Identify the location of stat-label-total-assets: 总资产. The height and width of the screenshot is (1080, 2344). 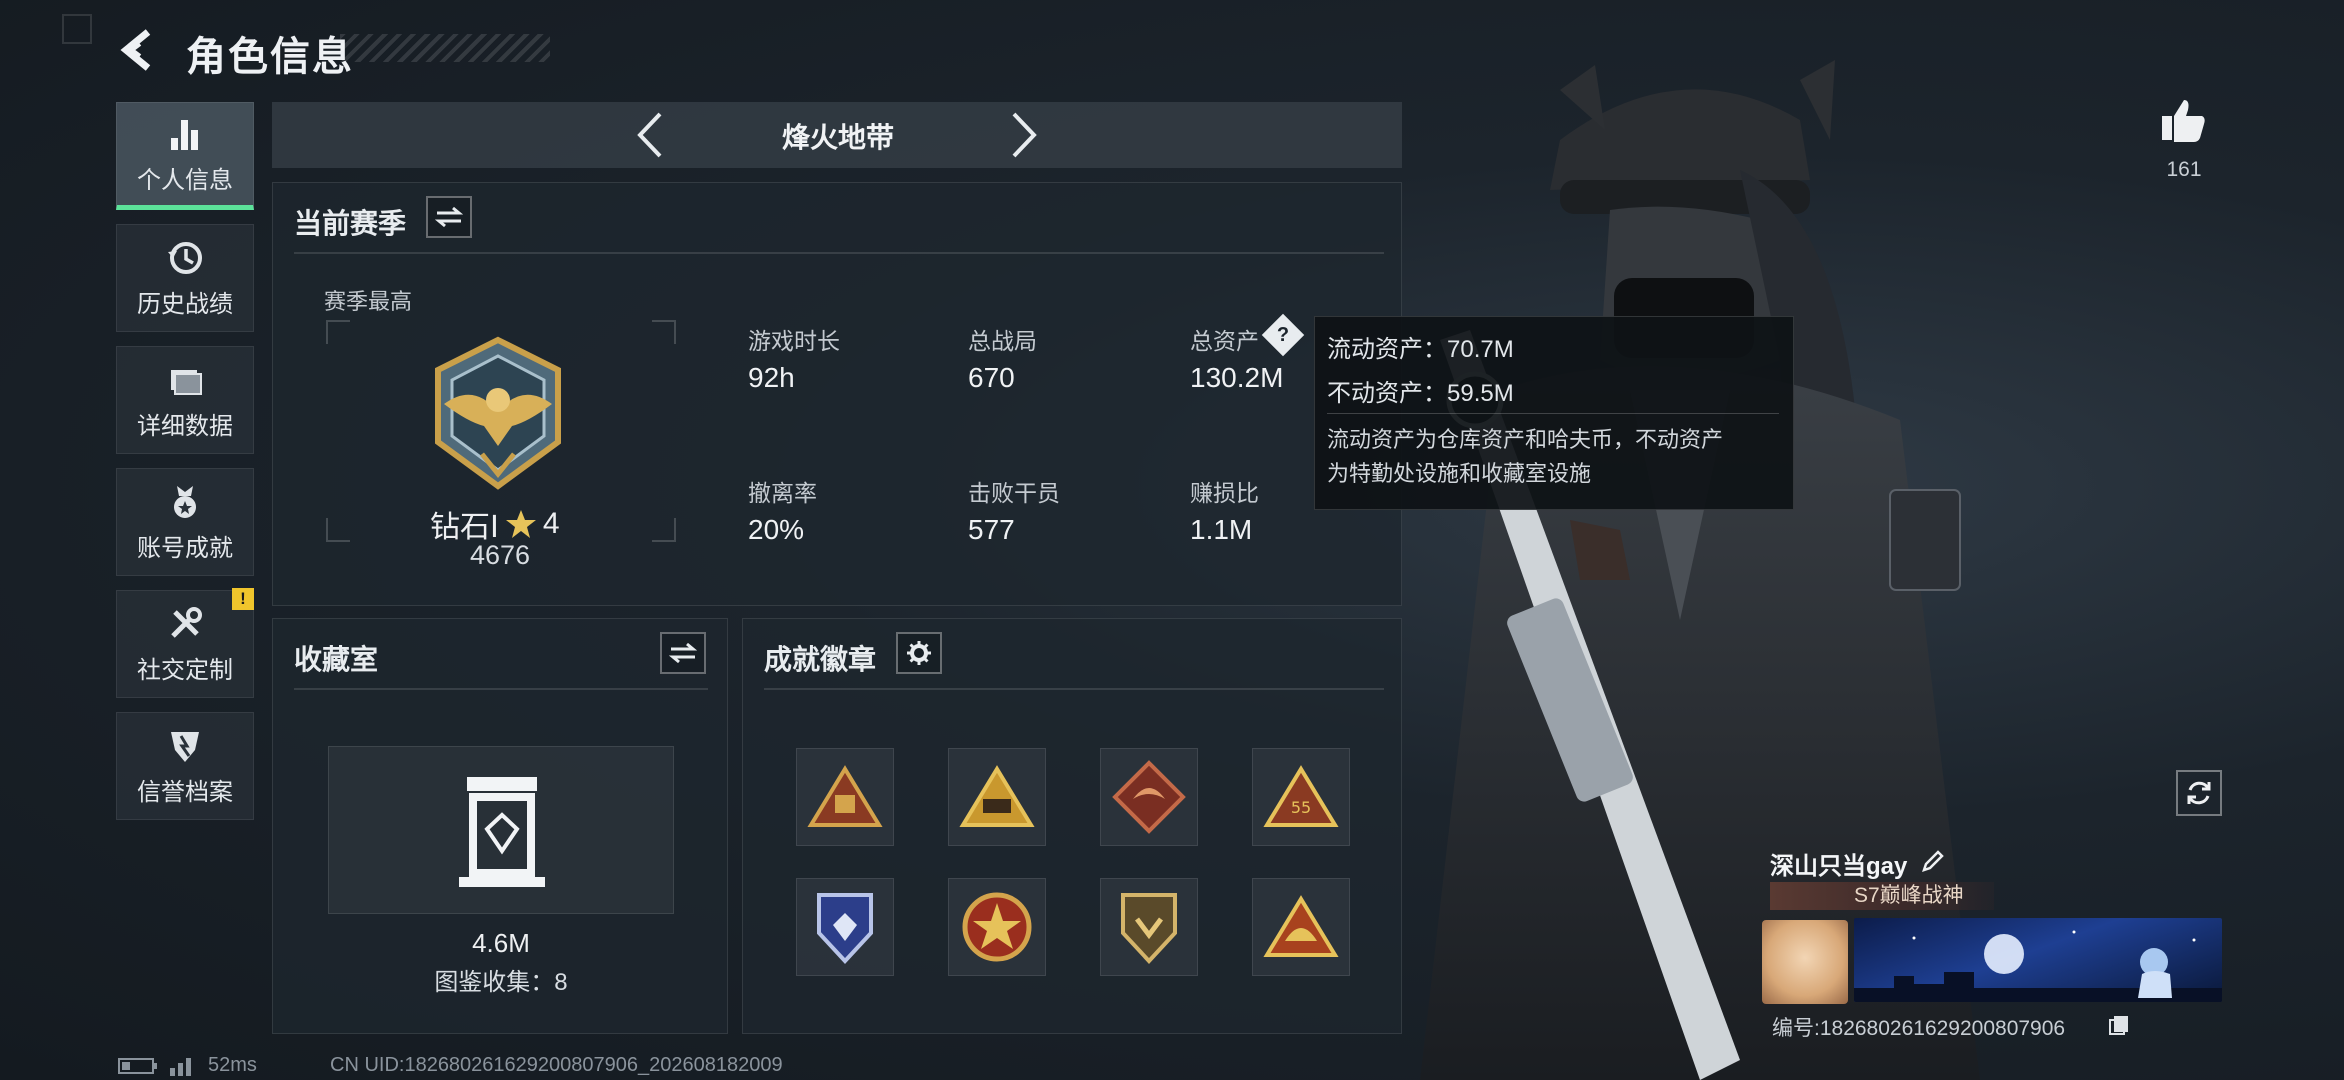
(1224, 341).